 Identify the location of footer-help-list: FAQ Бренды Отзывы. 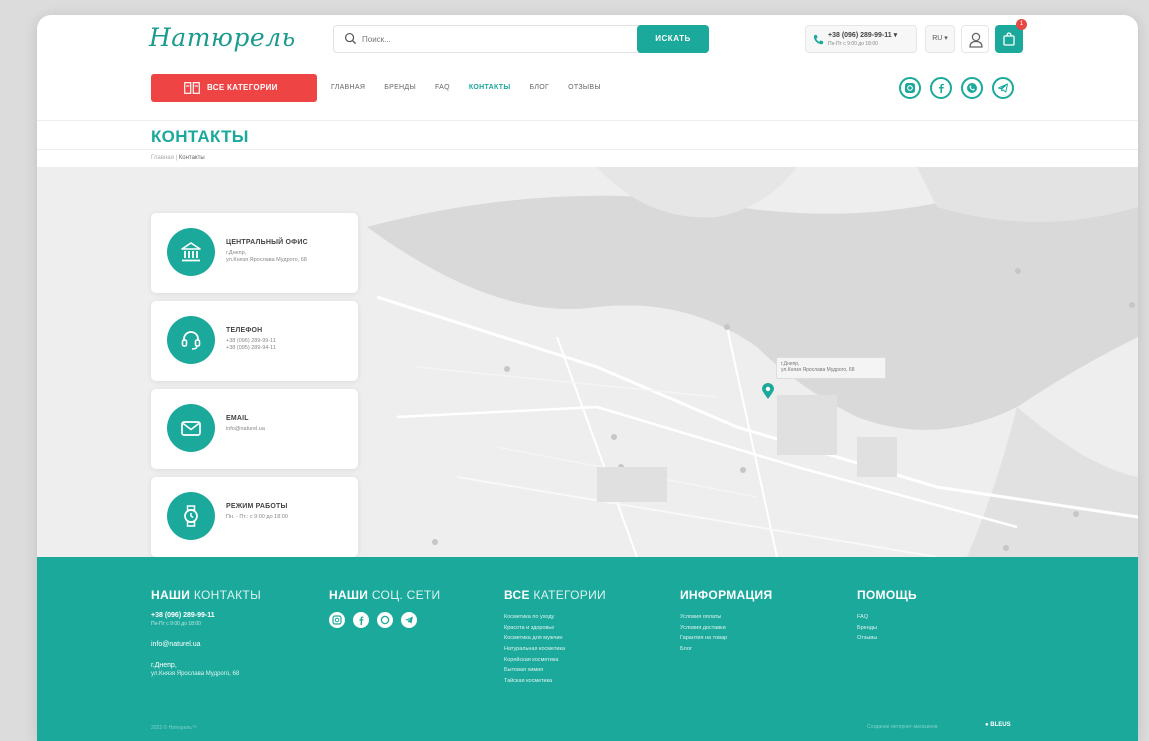
(887, 627).